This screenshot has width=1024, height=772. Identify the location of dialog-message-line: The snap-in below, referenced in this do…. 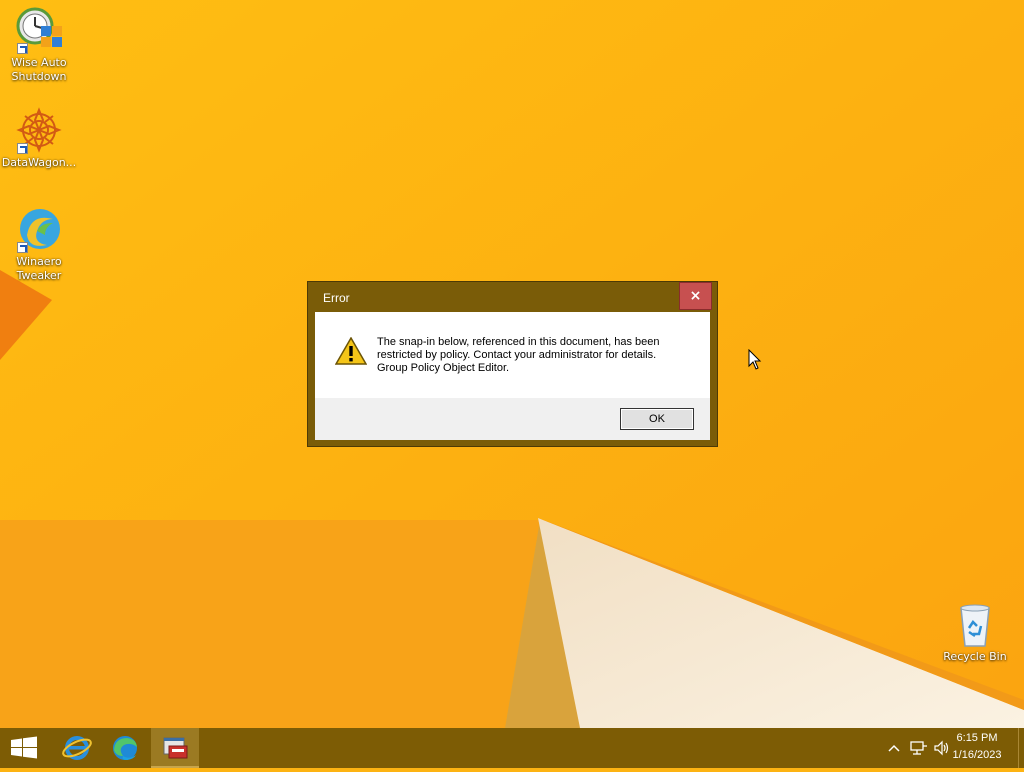
(518, 342).